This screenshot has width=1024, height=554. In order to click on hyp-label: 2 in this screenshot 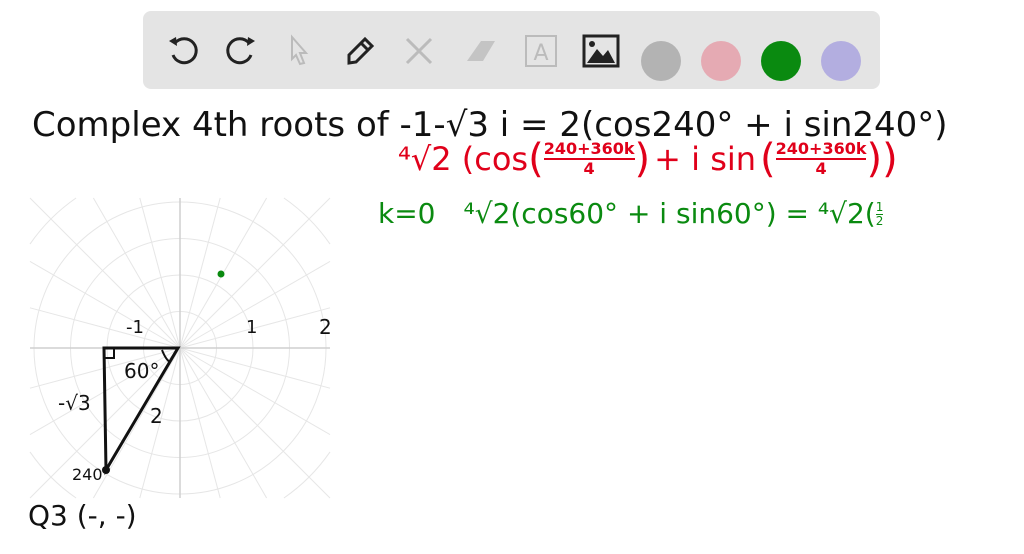, I will do `click(156, 416)`.